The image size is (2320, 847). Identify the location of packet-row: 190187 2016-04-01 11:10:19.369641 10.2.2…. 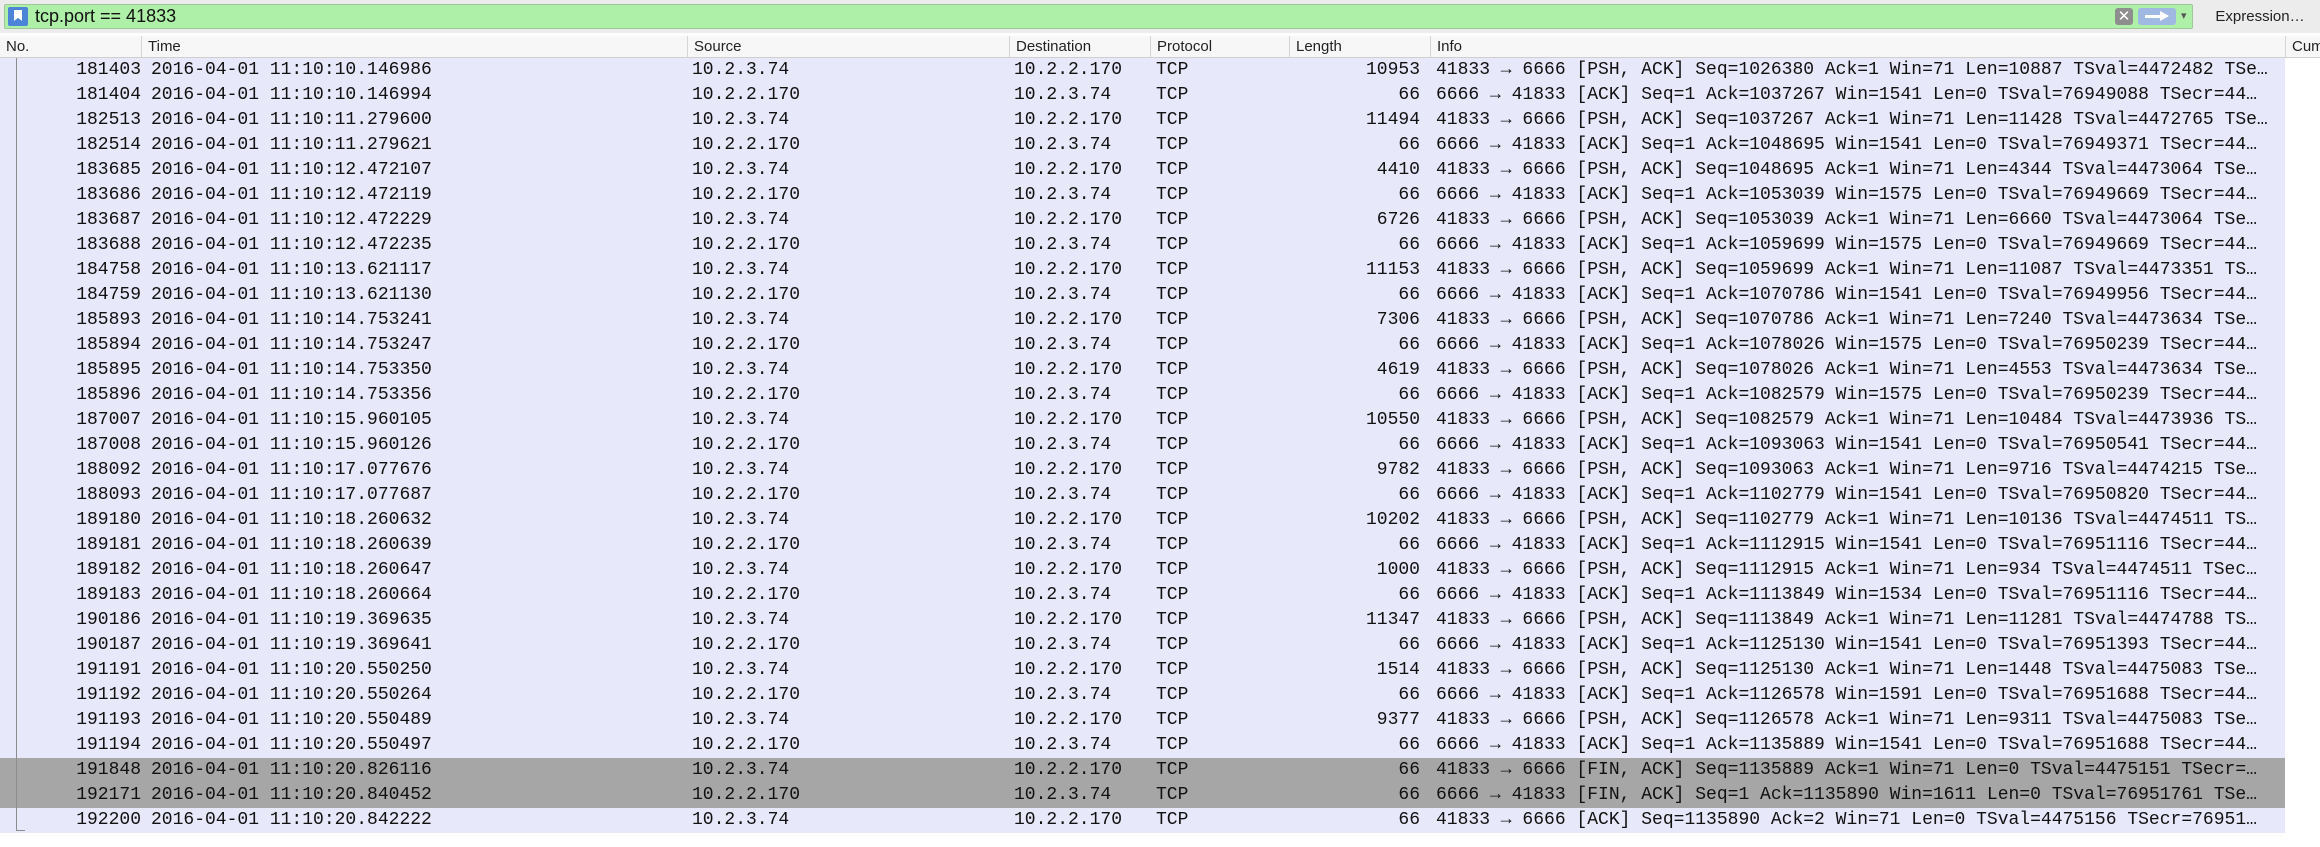
(1160, 645).